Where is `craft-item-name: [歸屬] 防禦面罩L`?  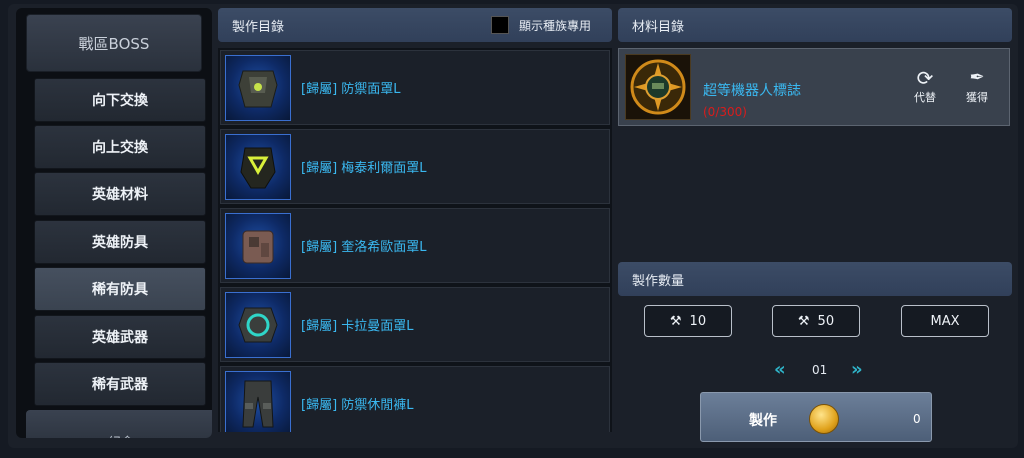
craft-item-name: [歸屬] 防禦面罩L is located at coordinates (351, 89).